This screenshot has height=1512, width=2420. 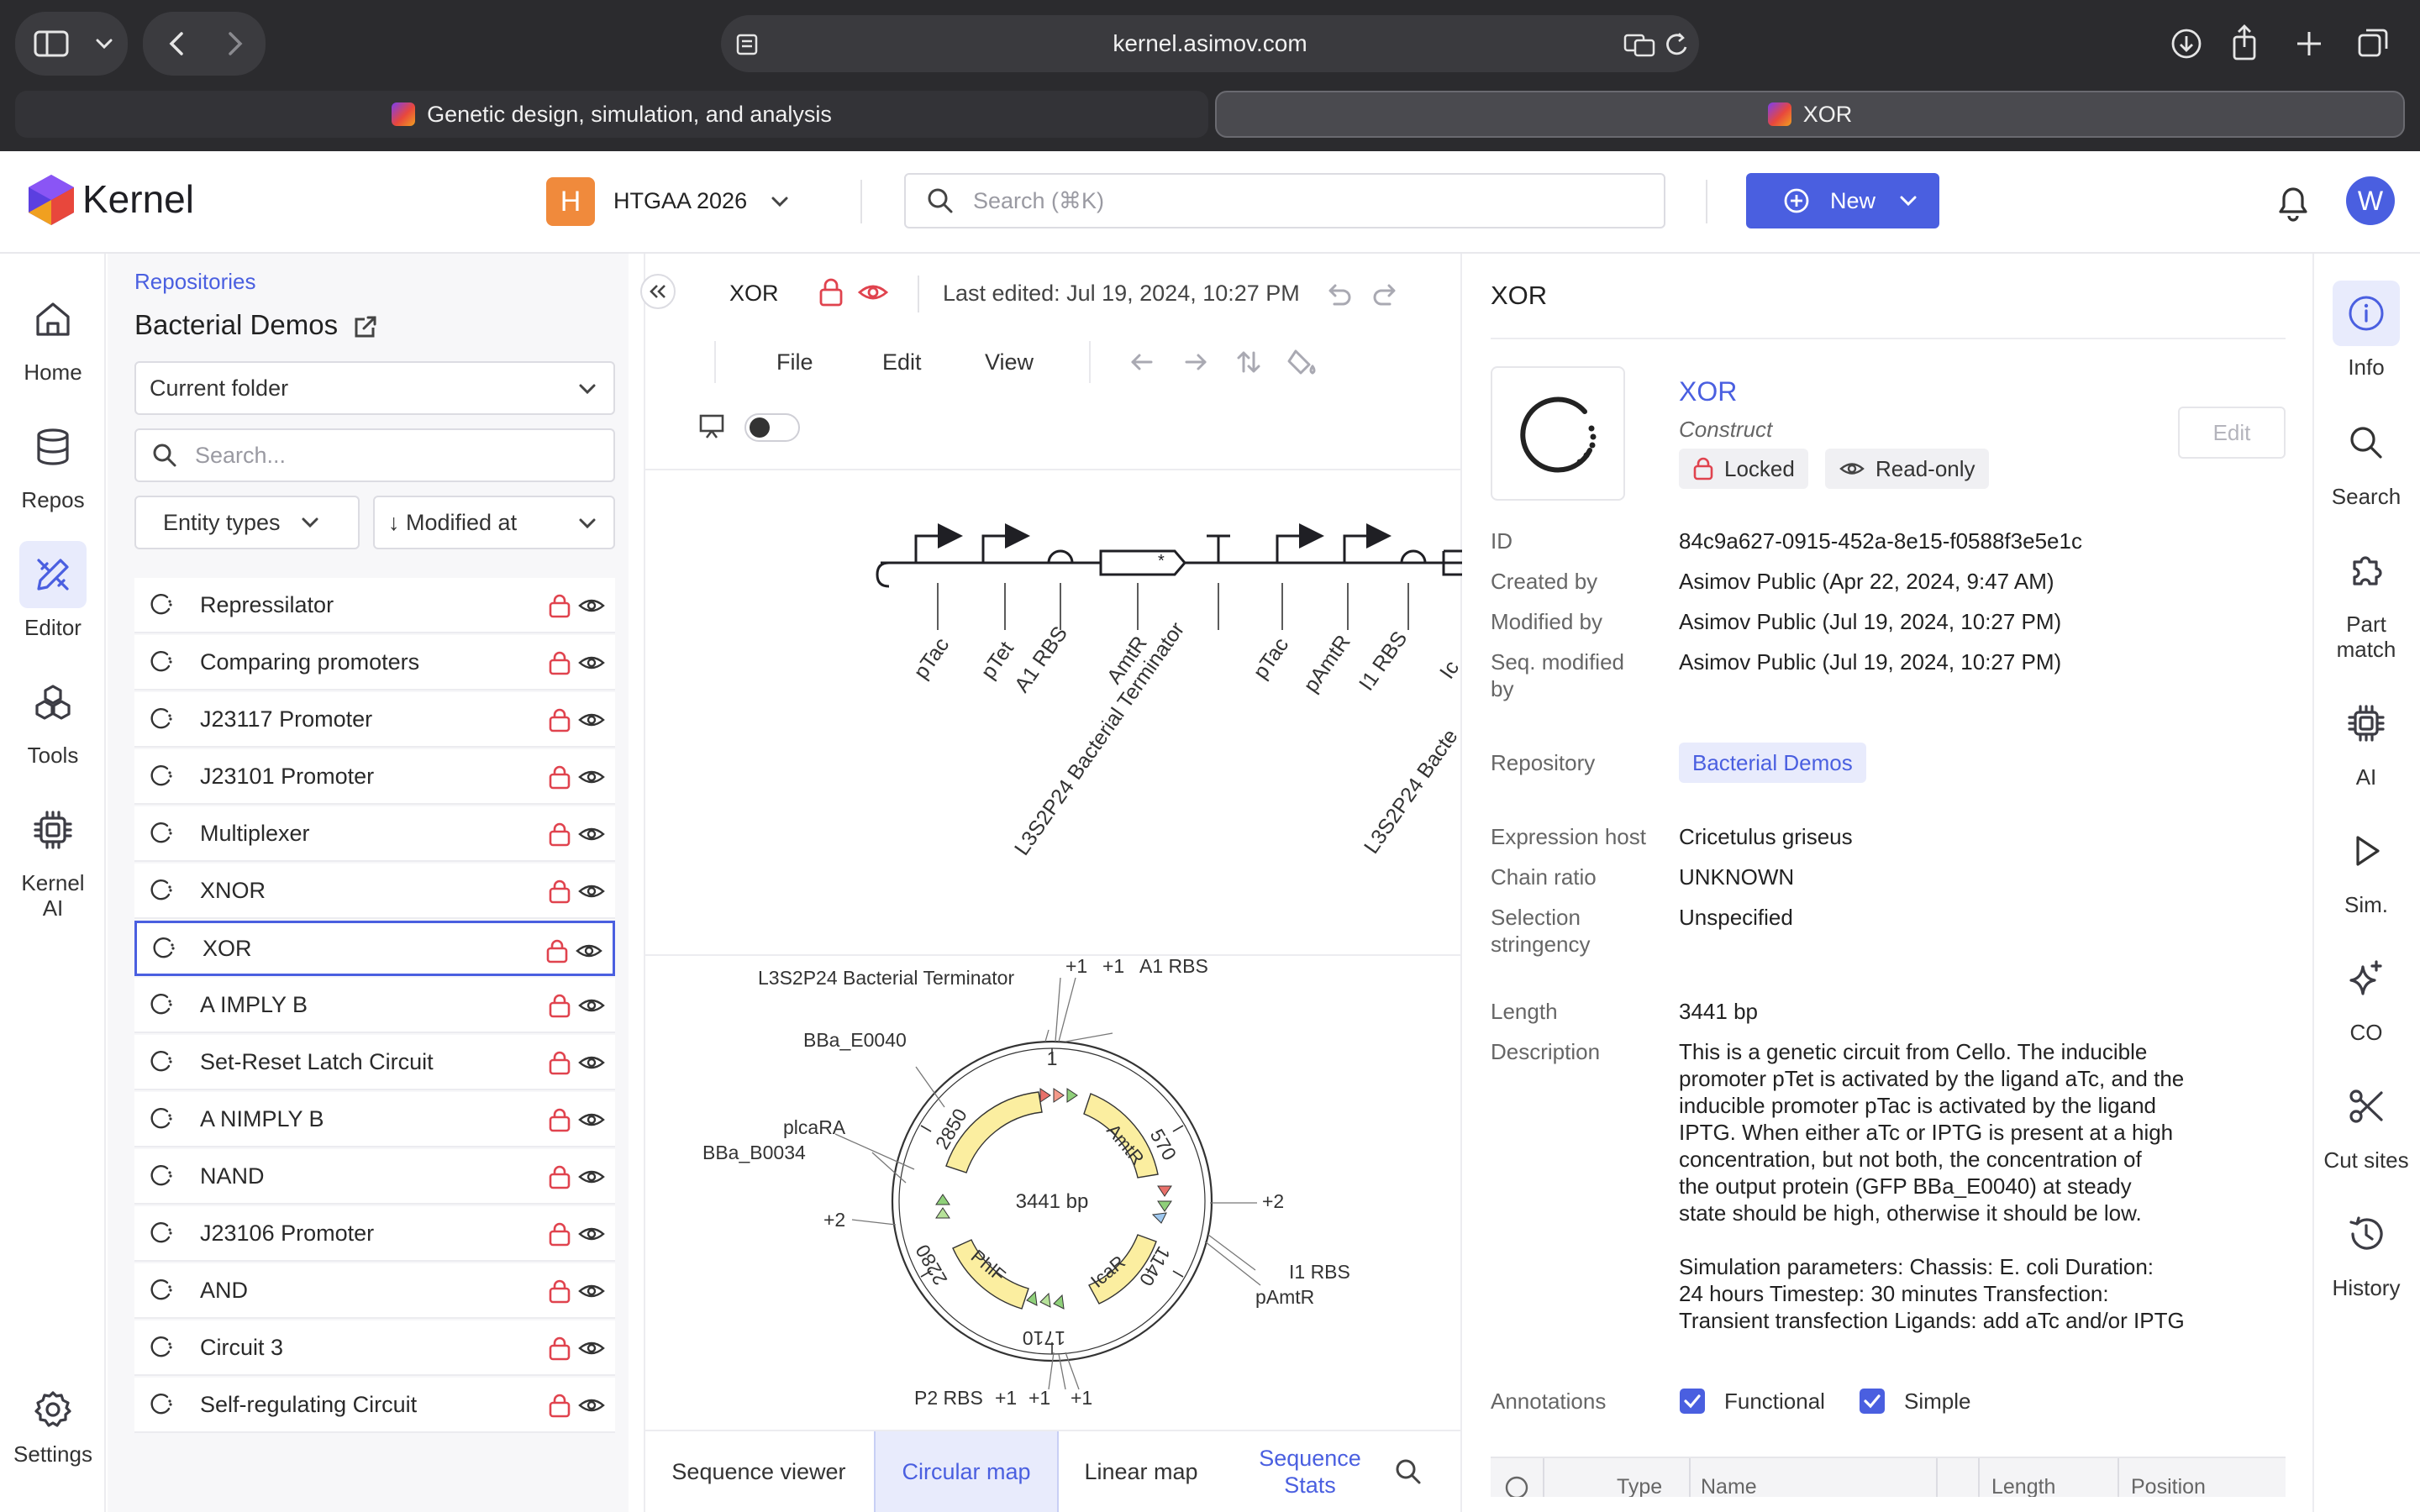 I want to click on paint-bucket-icon, so click(x=1301, y=362).